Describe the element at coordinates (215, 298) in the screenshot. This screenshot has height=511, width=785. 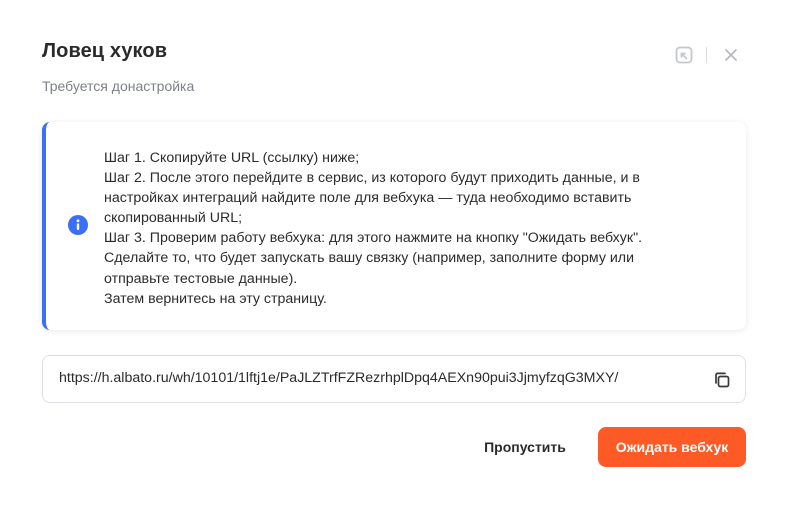
I see `instruction-line: Затем вернитесь на эту страницу.` at that location.